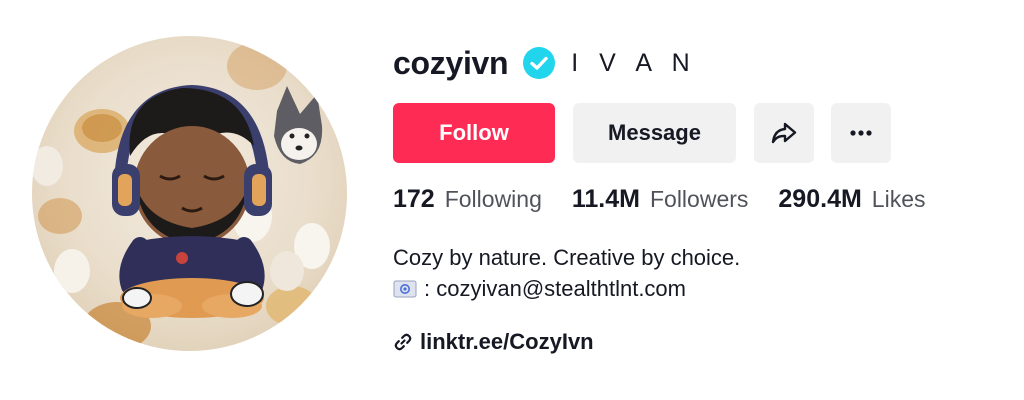  Describe the element at coordinates (507, 342) in the screenshot. I see `bio-link-text: linktr.ee/CozyIvn` at that location.